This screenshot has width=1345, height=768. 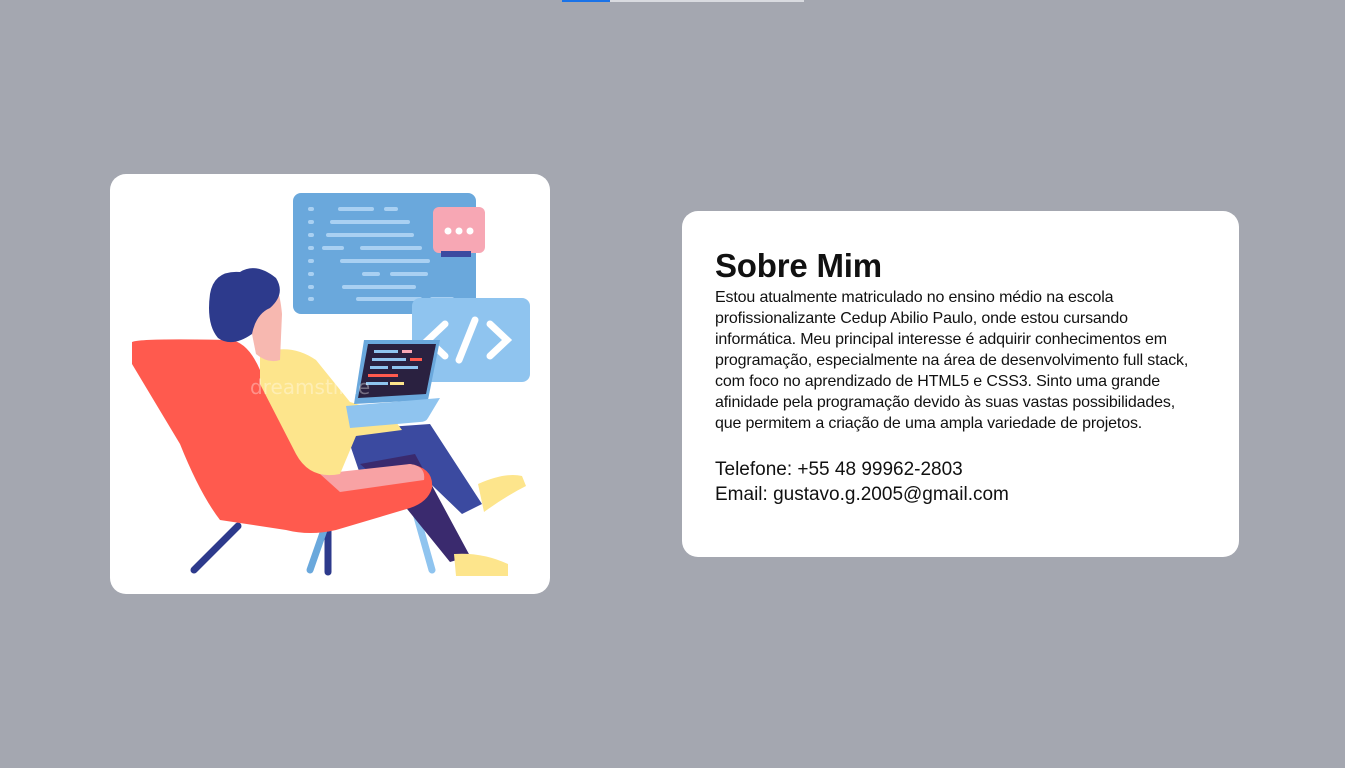 I want to click on indicator-track, so click(x=707, y=1).